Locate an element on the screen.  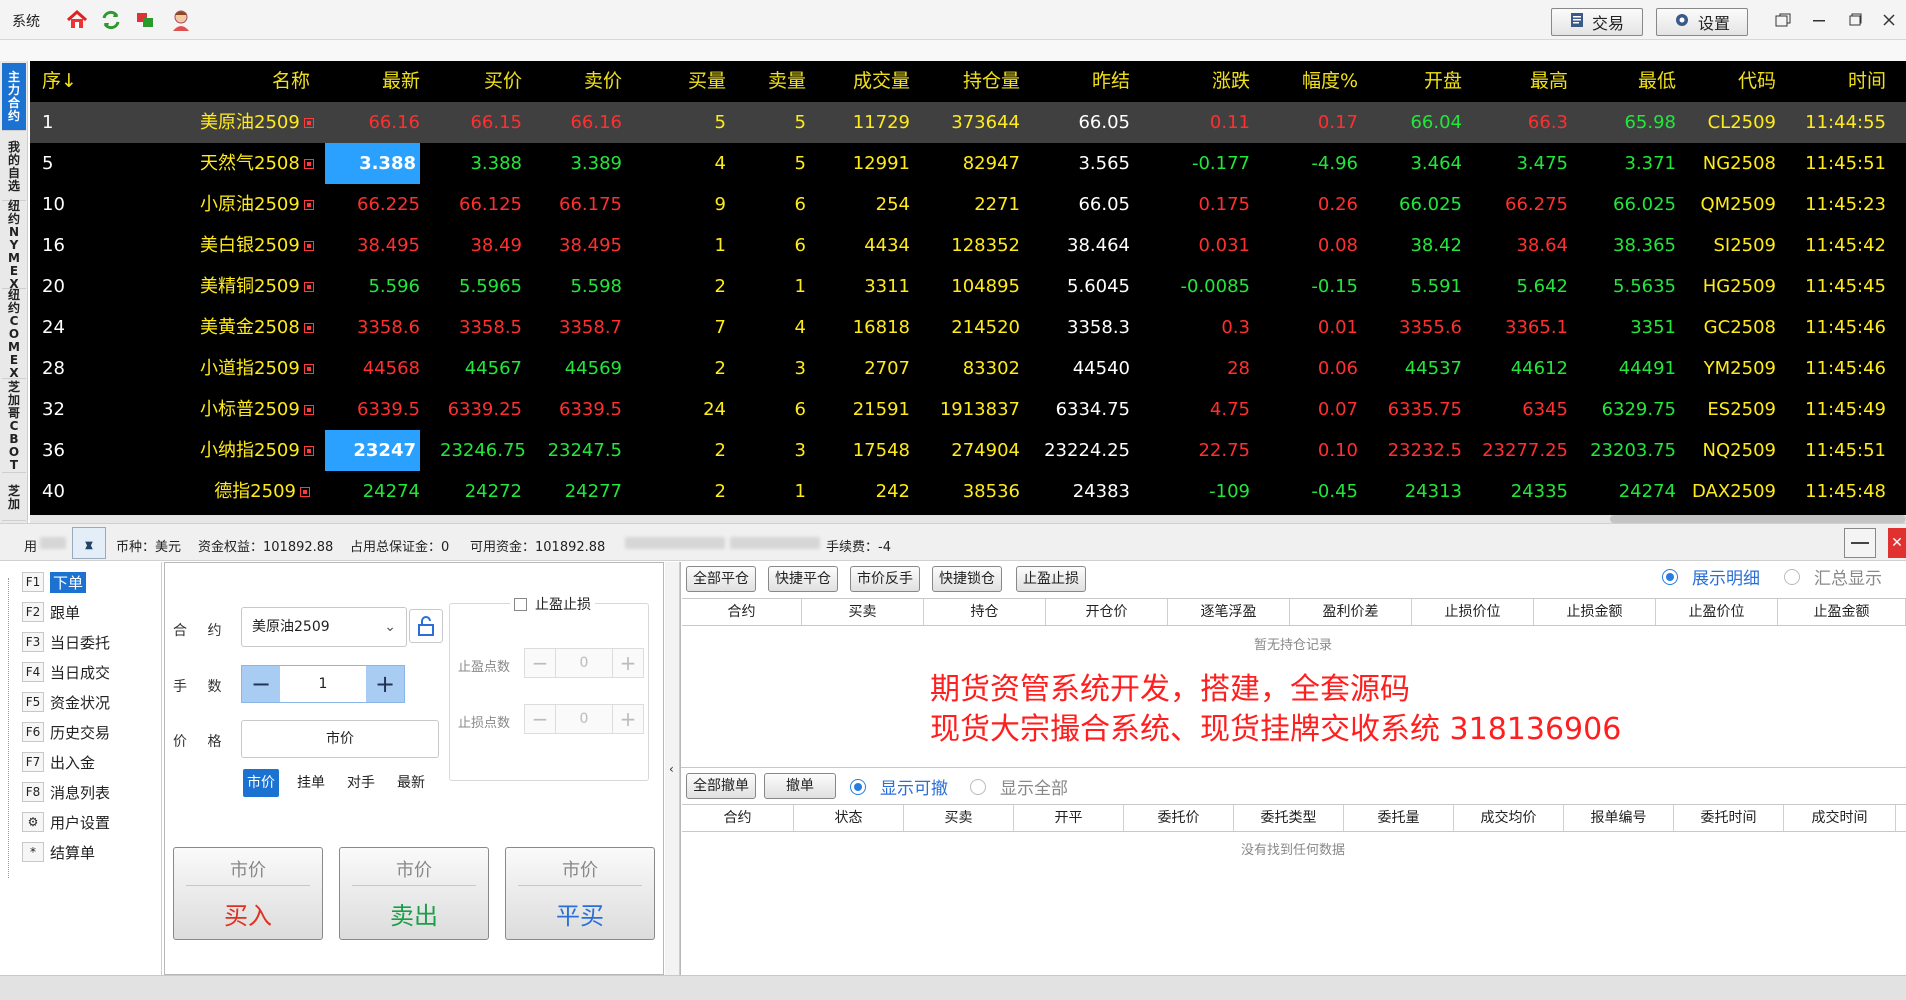
trade-button: 交易 is located at coordinates (1597, 22).